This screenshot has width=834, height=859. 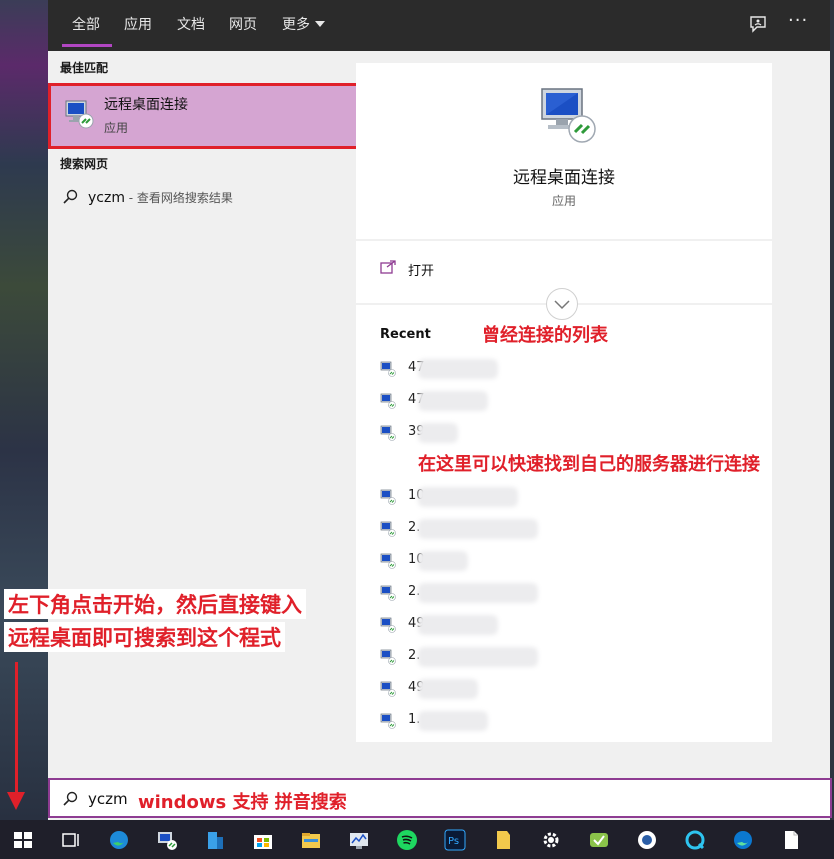 I want to click on edge-icon, so click(x=119, y=840).